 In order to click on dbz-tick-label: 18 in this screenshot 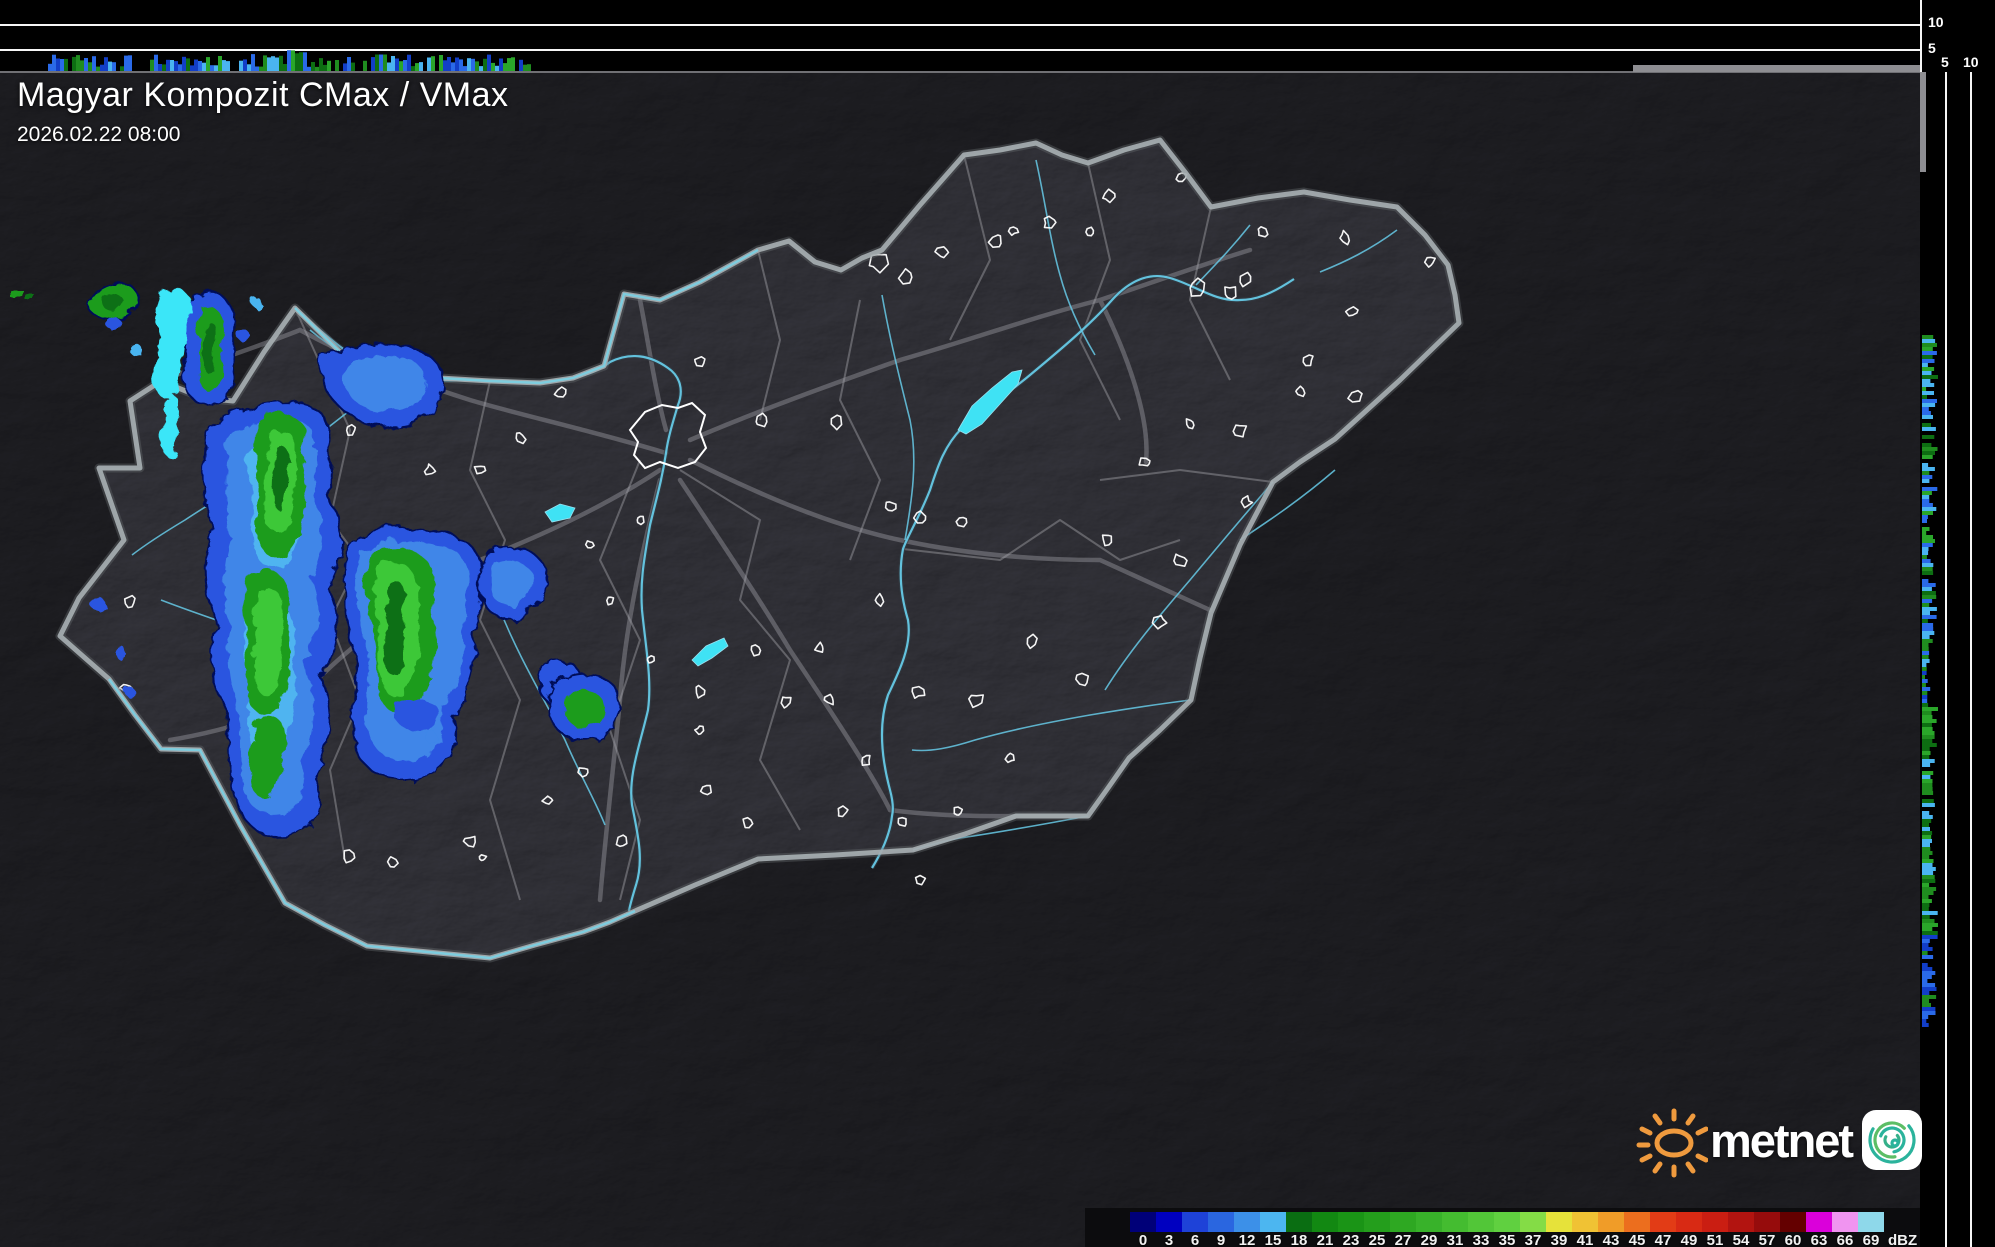, I will do `click(1299, 1239)`.